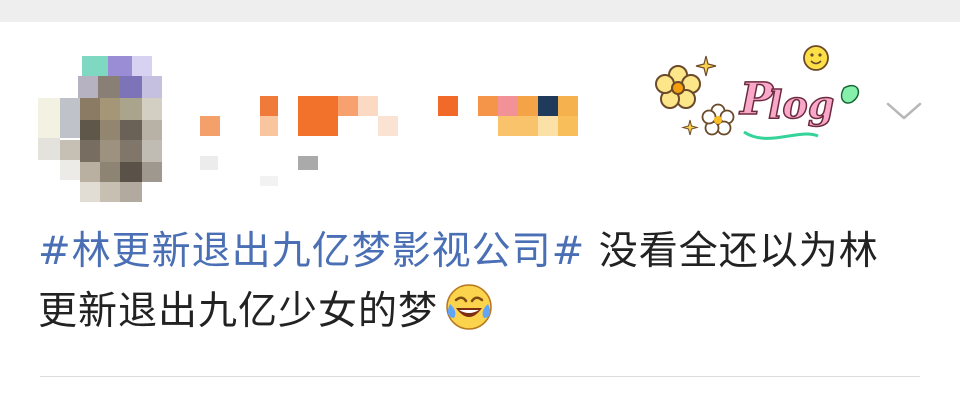  What do you see at coordinates (801, 104) in the screenshot?
I see `svg-text: log` at bounding box center [801, 104].